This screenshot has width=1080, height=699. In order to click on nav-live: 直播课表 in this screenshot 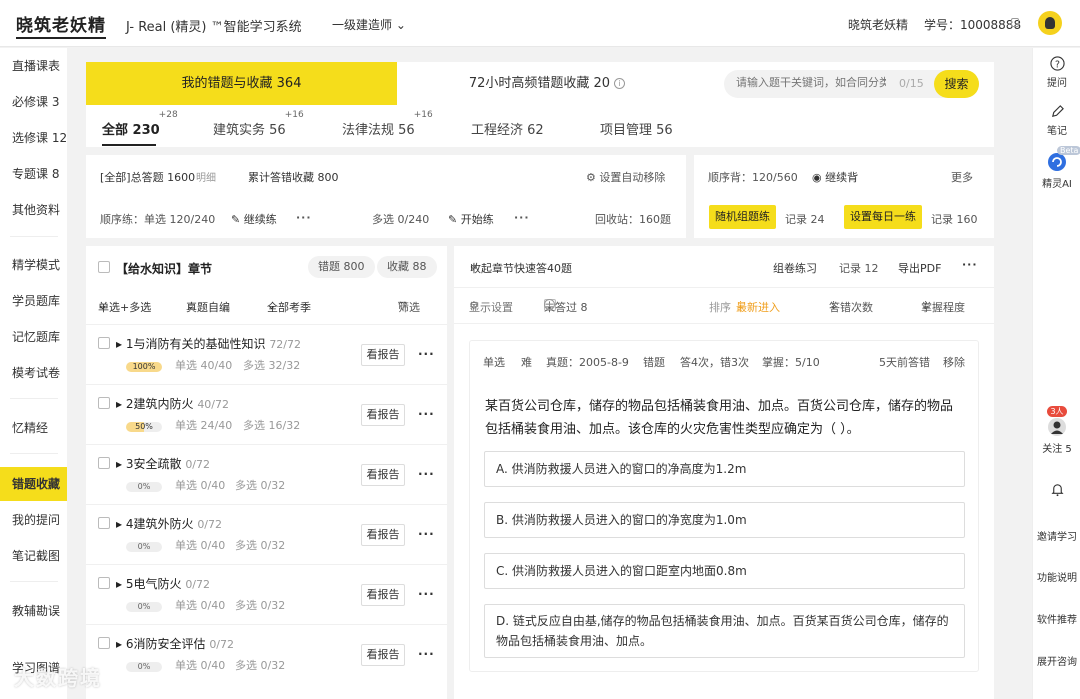, I will do `click(33, 66)`.